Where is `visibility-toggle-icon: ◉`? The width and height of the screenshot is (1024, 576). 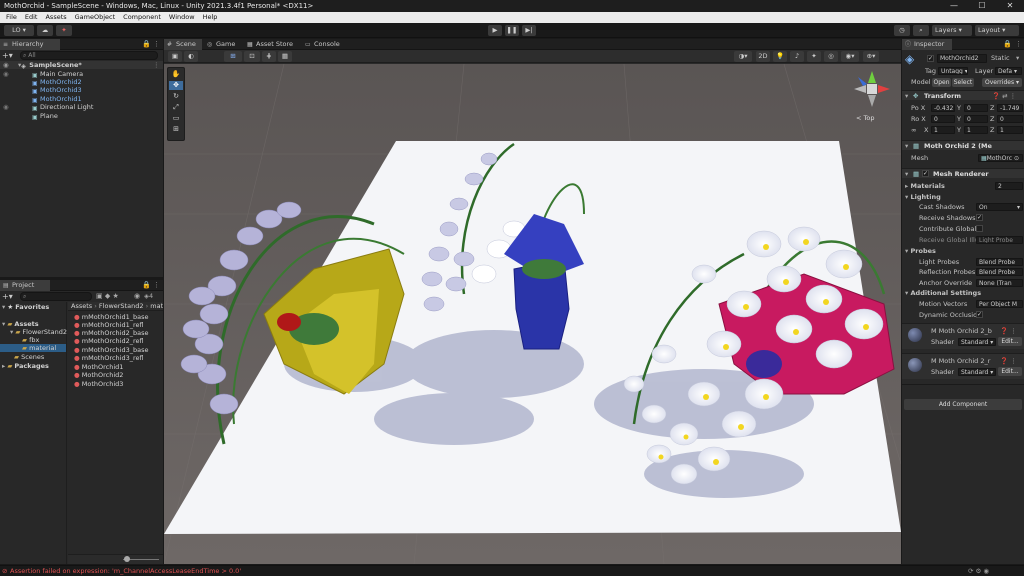
visibility-toggle-icon: ◉ is located at coordinates (137, 296).